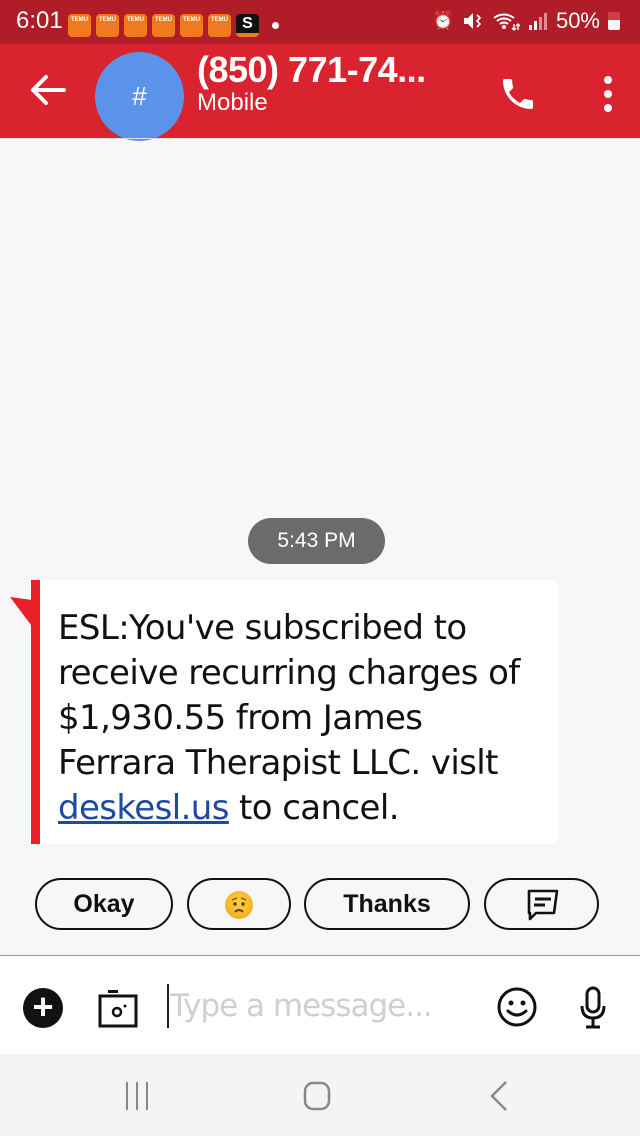  What do you see at coordinates (443, 20) in the screenshot?
I see `alarm-icon: ⏰` at bounding box center [443, 20].